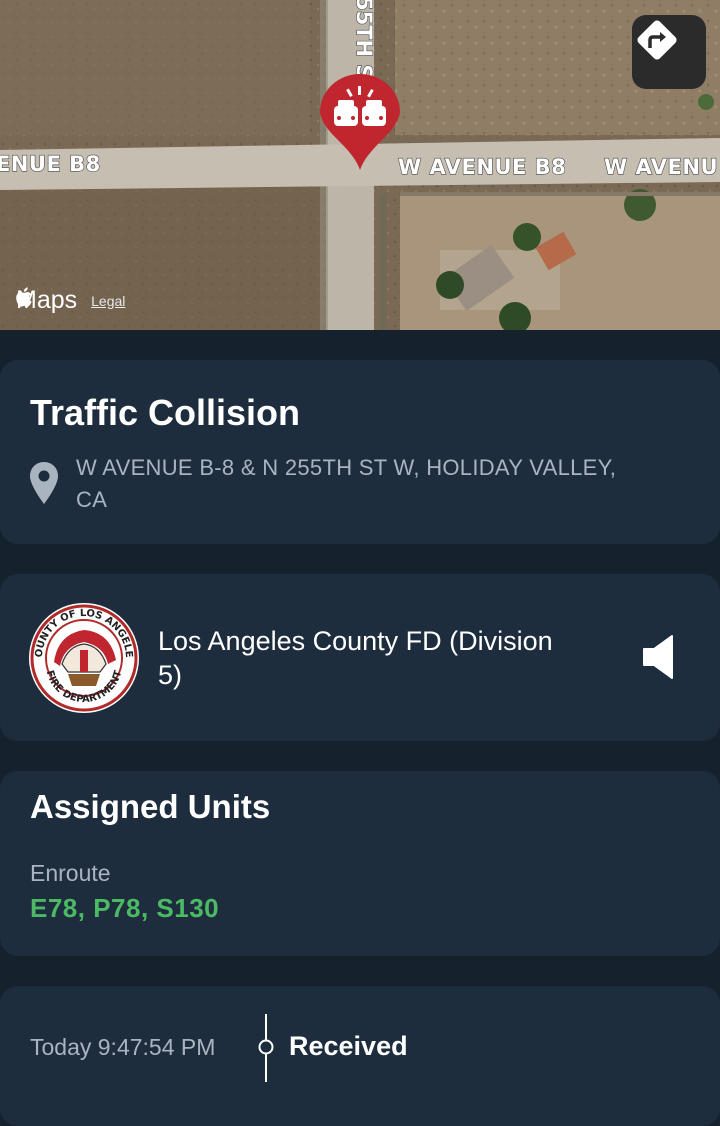  I want to click on maps-brand: Maps, so click(46, 300).